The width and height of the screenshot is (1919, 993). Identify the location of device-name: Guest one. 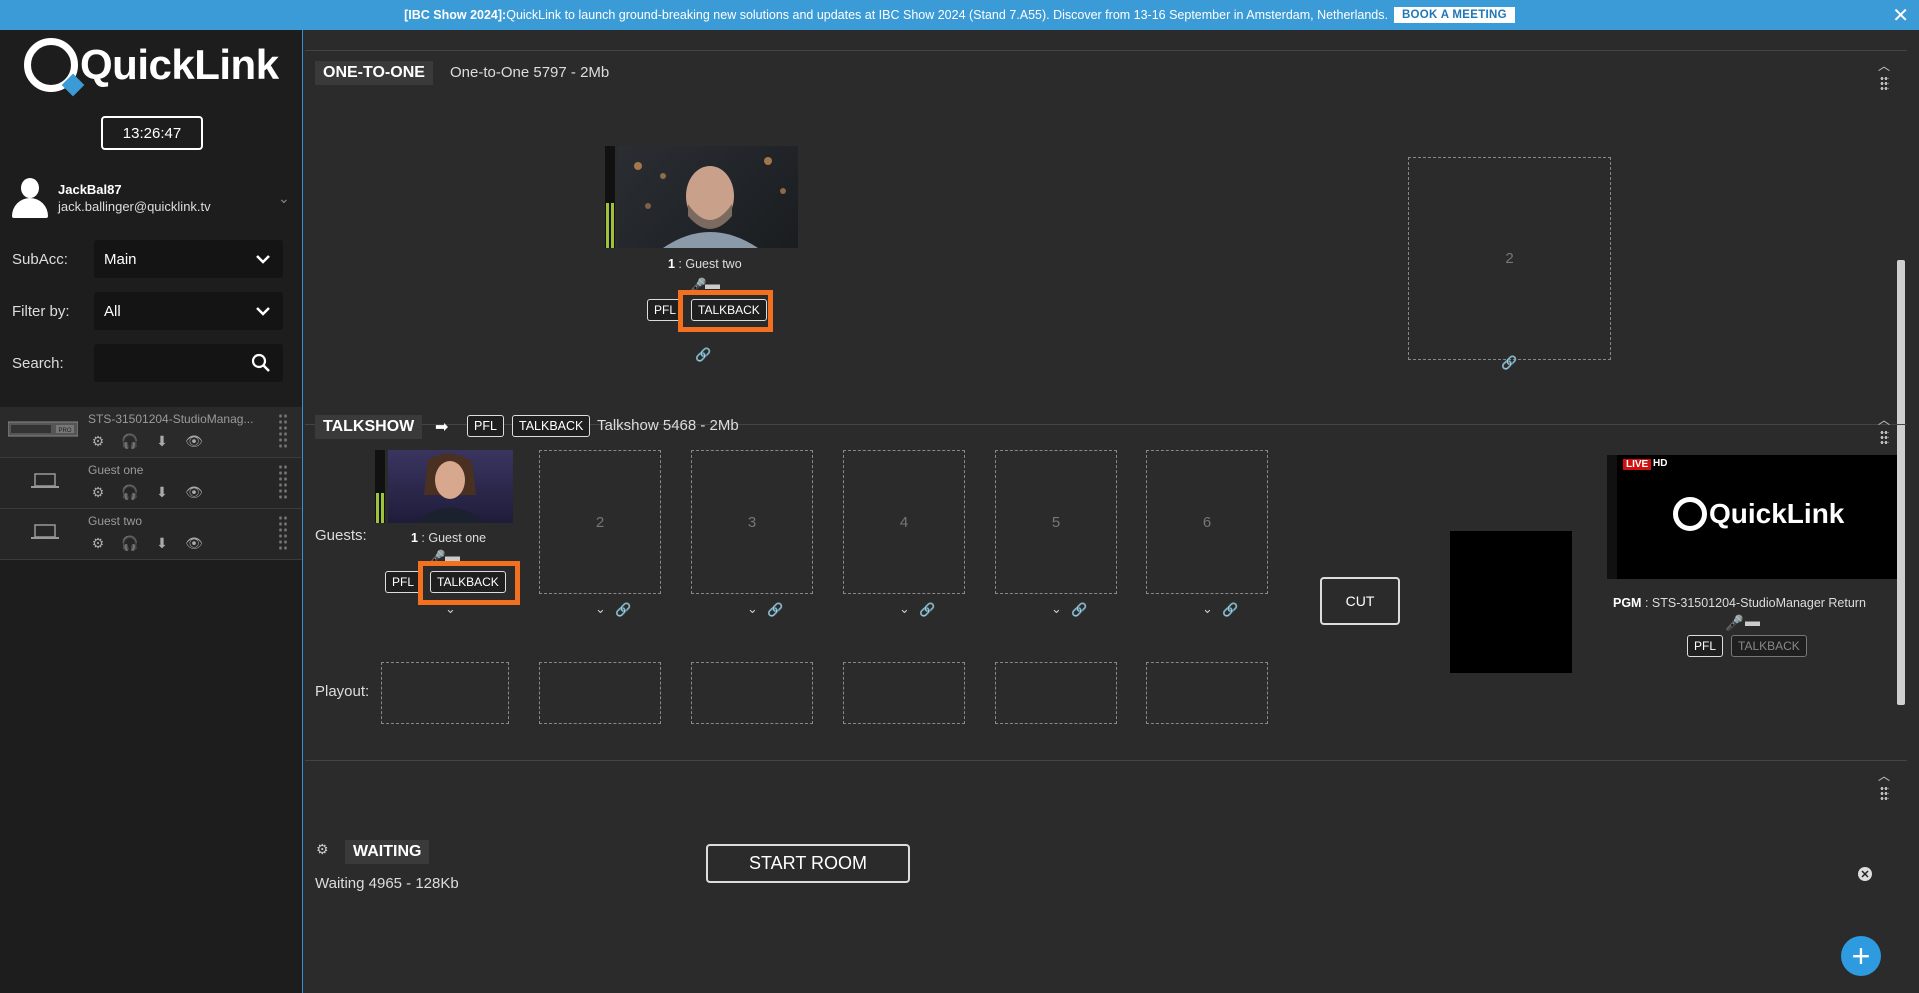
(116, 470).